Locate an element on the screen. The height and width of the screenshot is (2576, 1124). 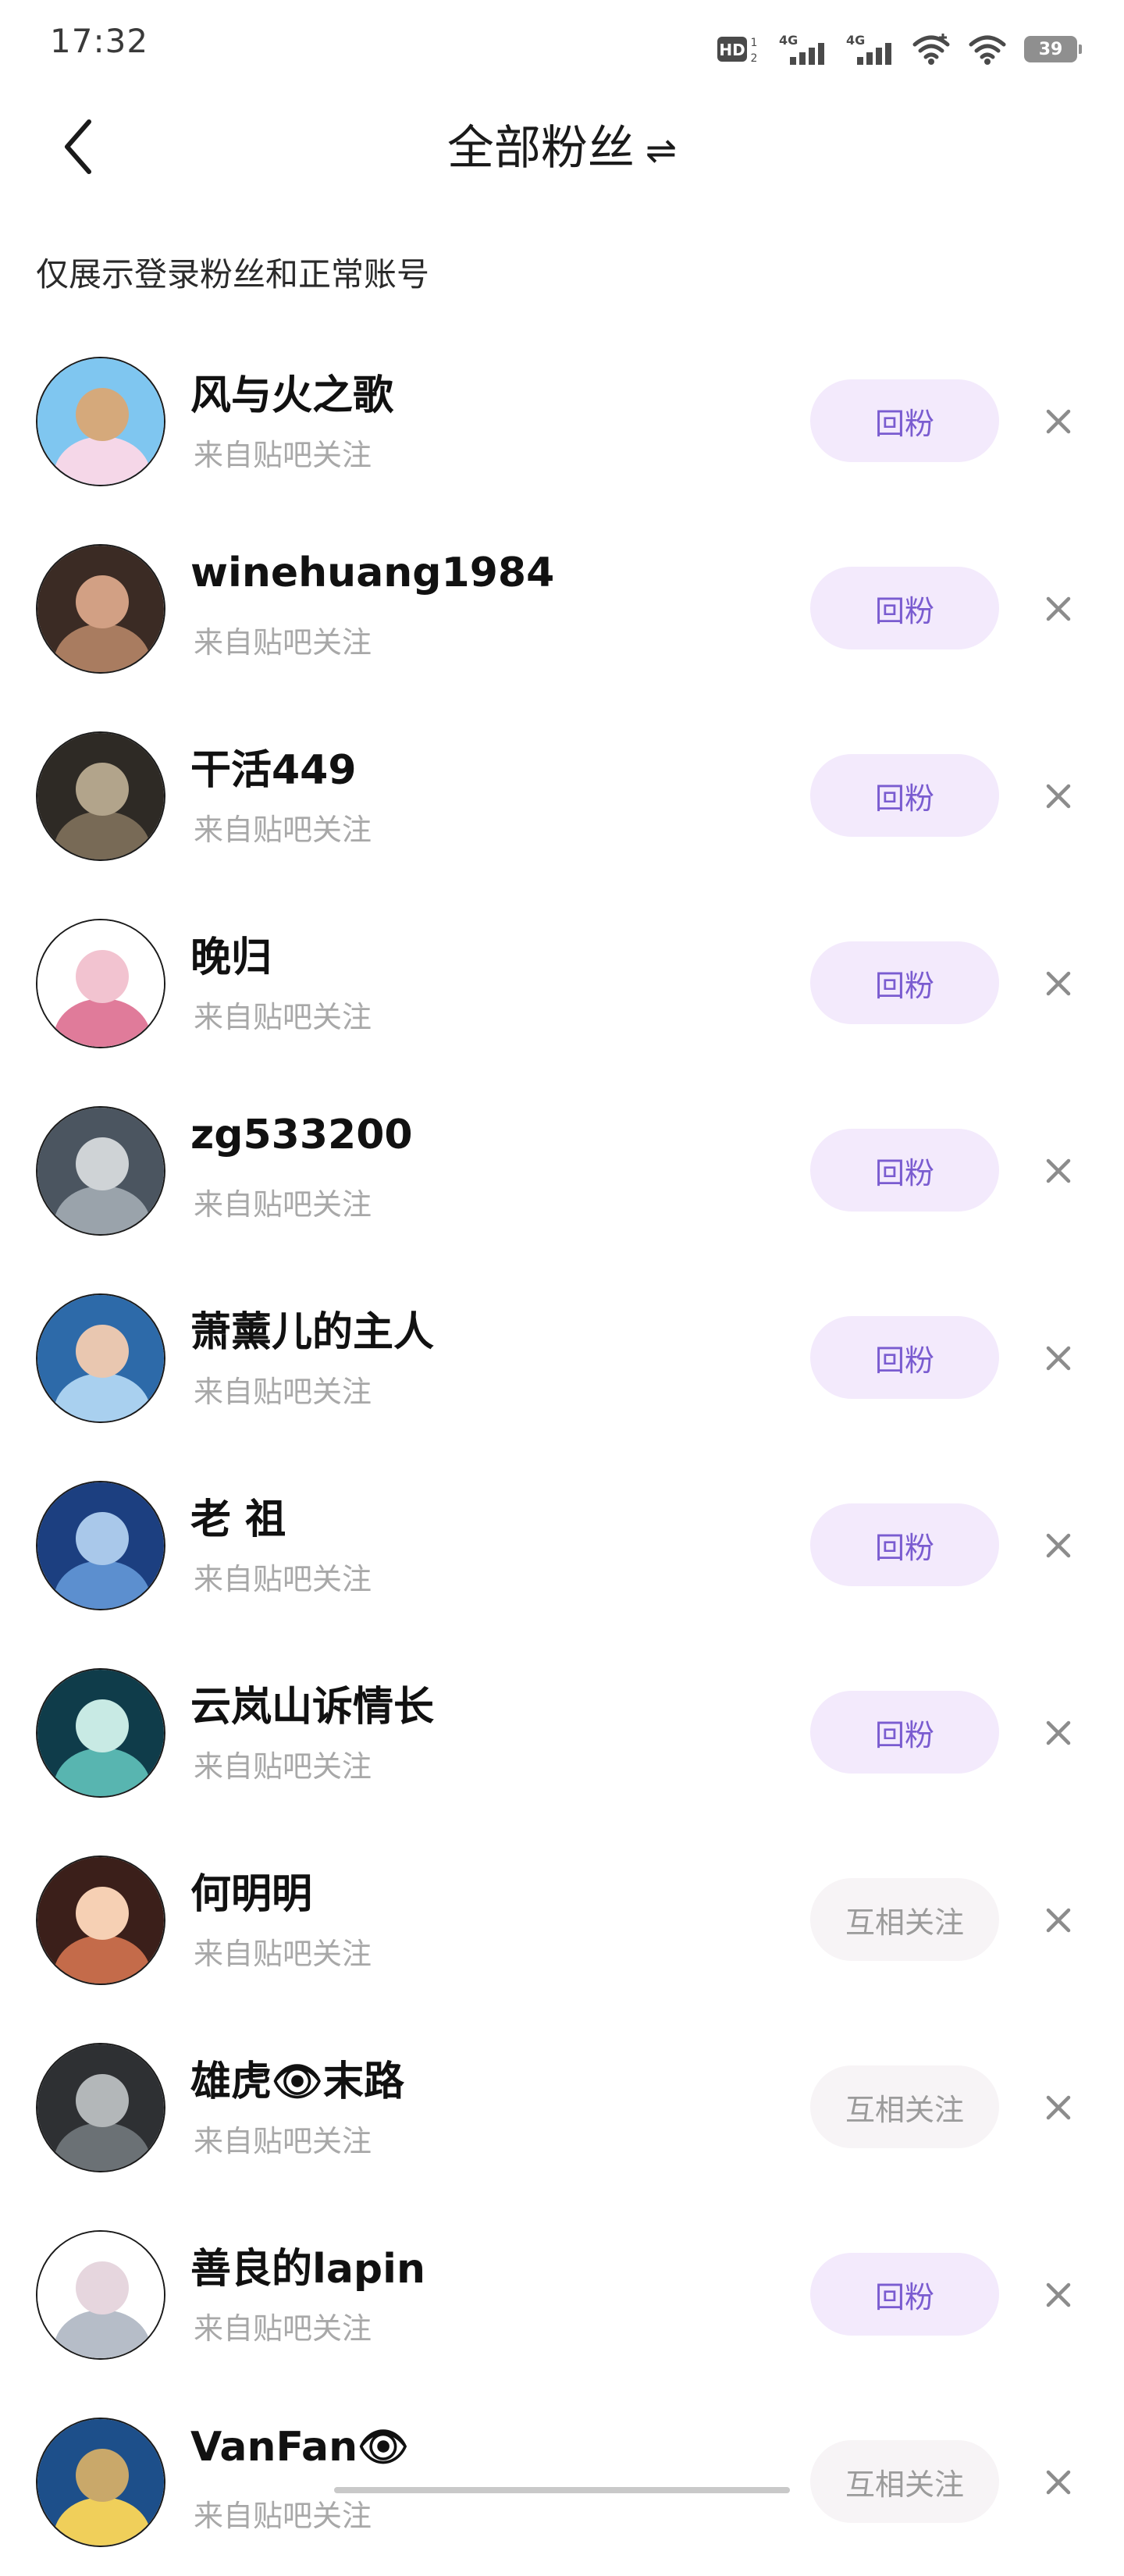
fan-row: 干活449 来自贴吧关注 回粉 is located at coordinates (562, 796).